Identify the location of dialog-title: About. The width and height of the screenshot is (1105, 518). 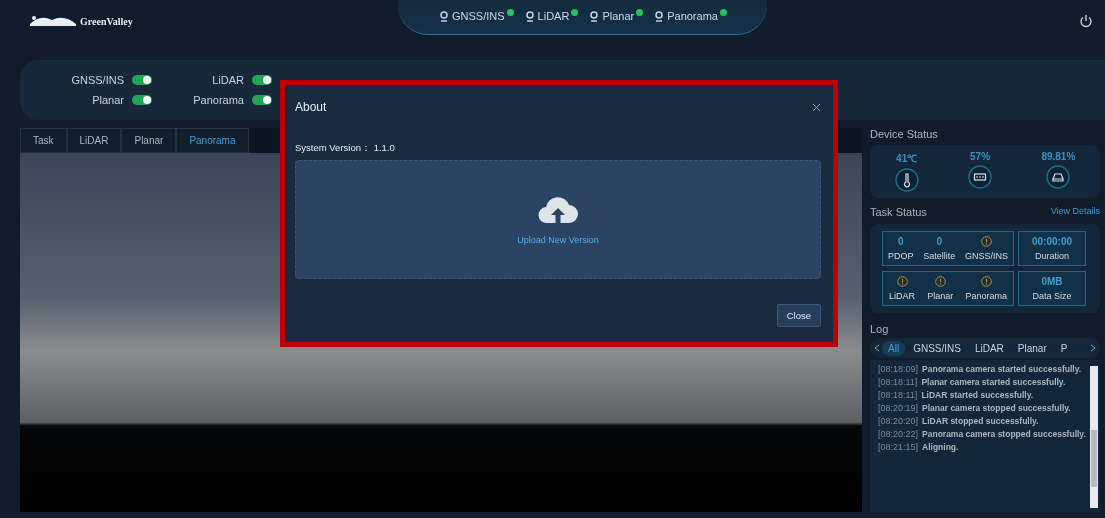
(311, 107).